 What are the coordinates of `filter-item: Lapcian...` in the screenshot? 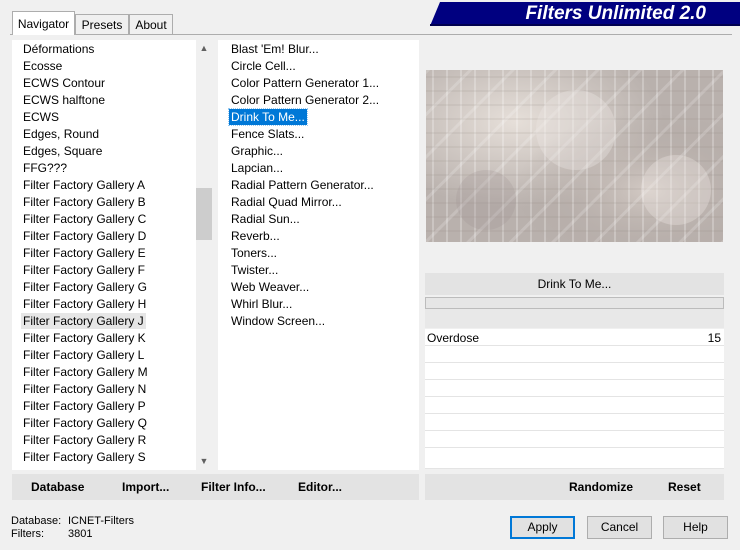 It's located at (257, 168).